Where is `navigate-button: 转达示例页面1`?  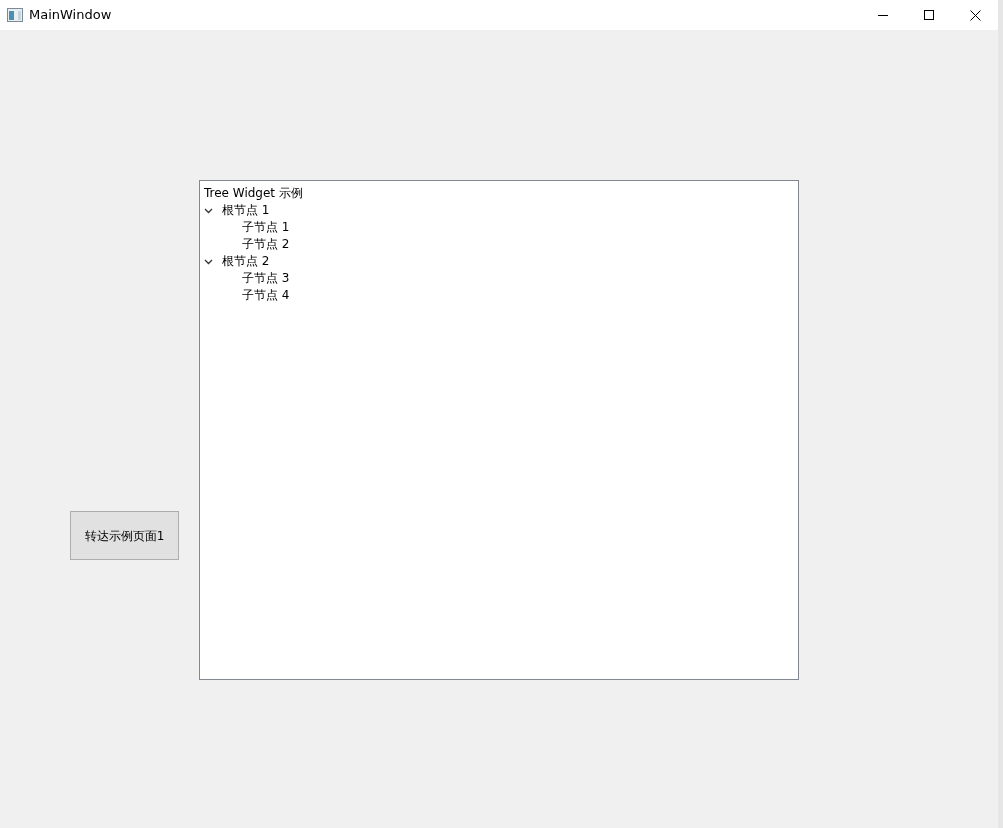 navigate-button: 转达示例页面1 is located at coordinates (124, 535).